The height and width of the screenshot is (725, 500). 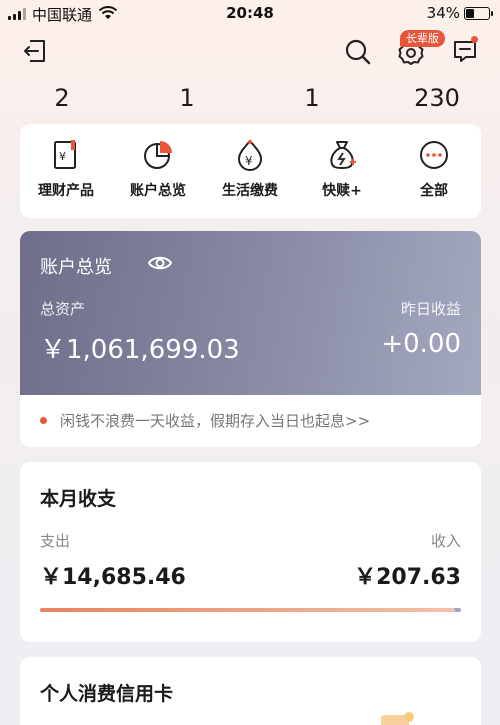 What do you see at coordinates (250, 52) in the screenshot?
I see `top-nav: 长辈版` at bounding box center [250, 52].